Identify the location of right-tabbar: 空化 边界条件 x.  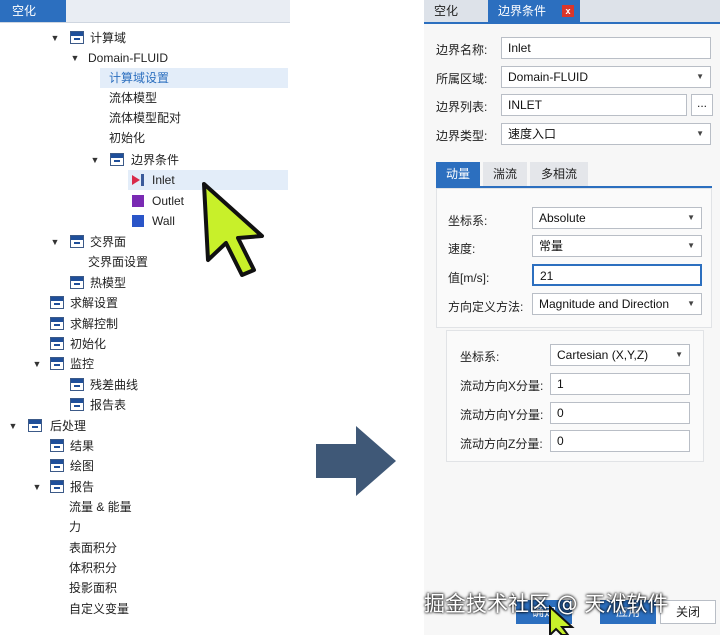
(572, 11).